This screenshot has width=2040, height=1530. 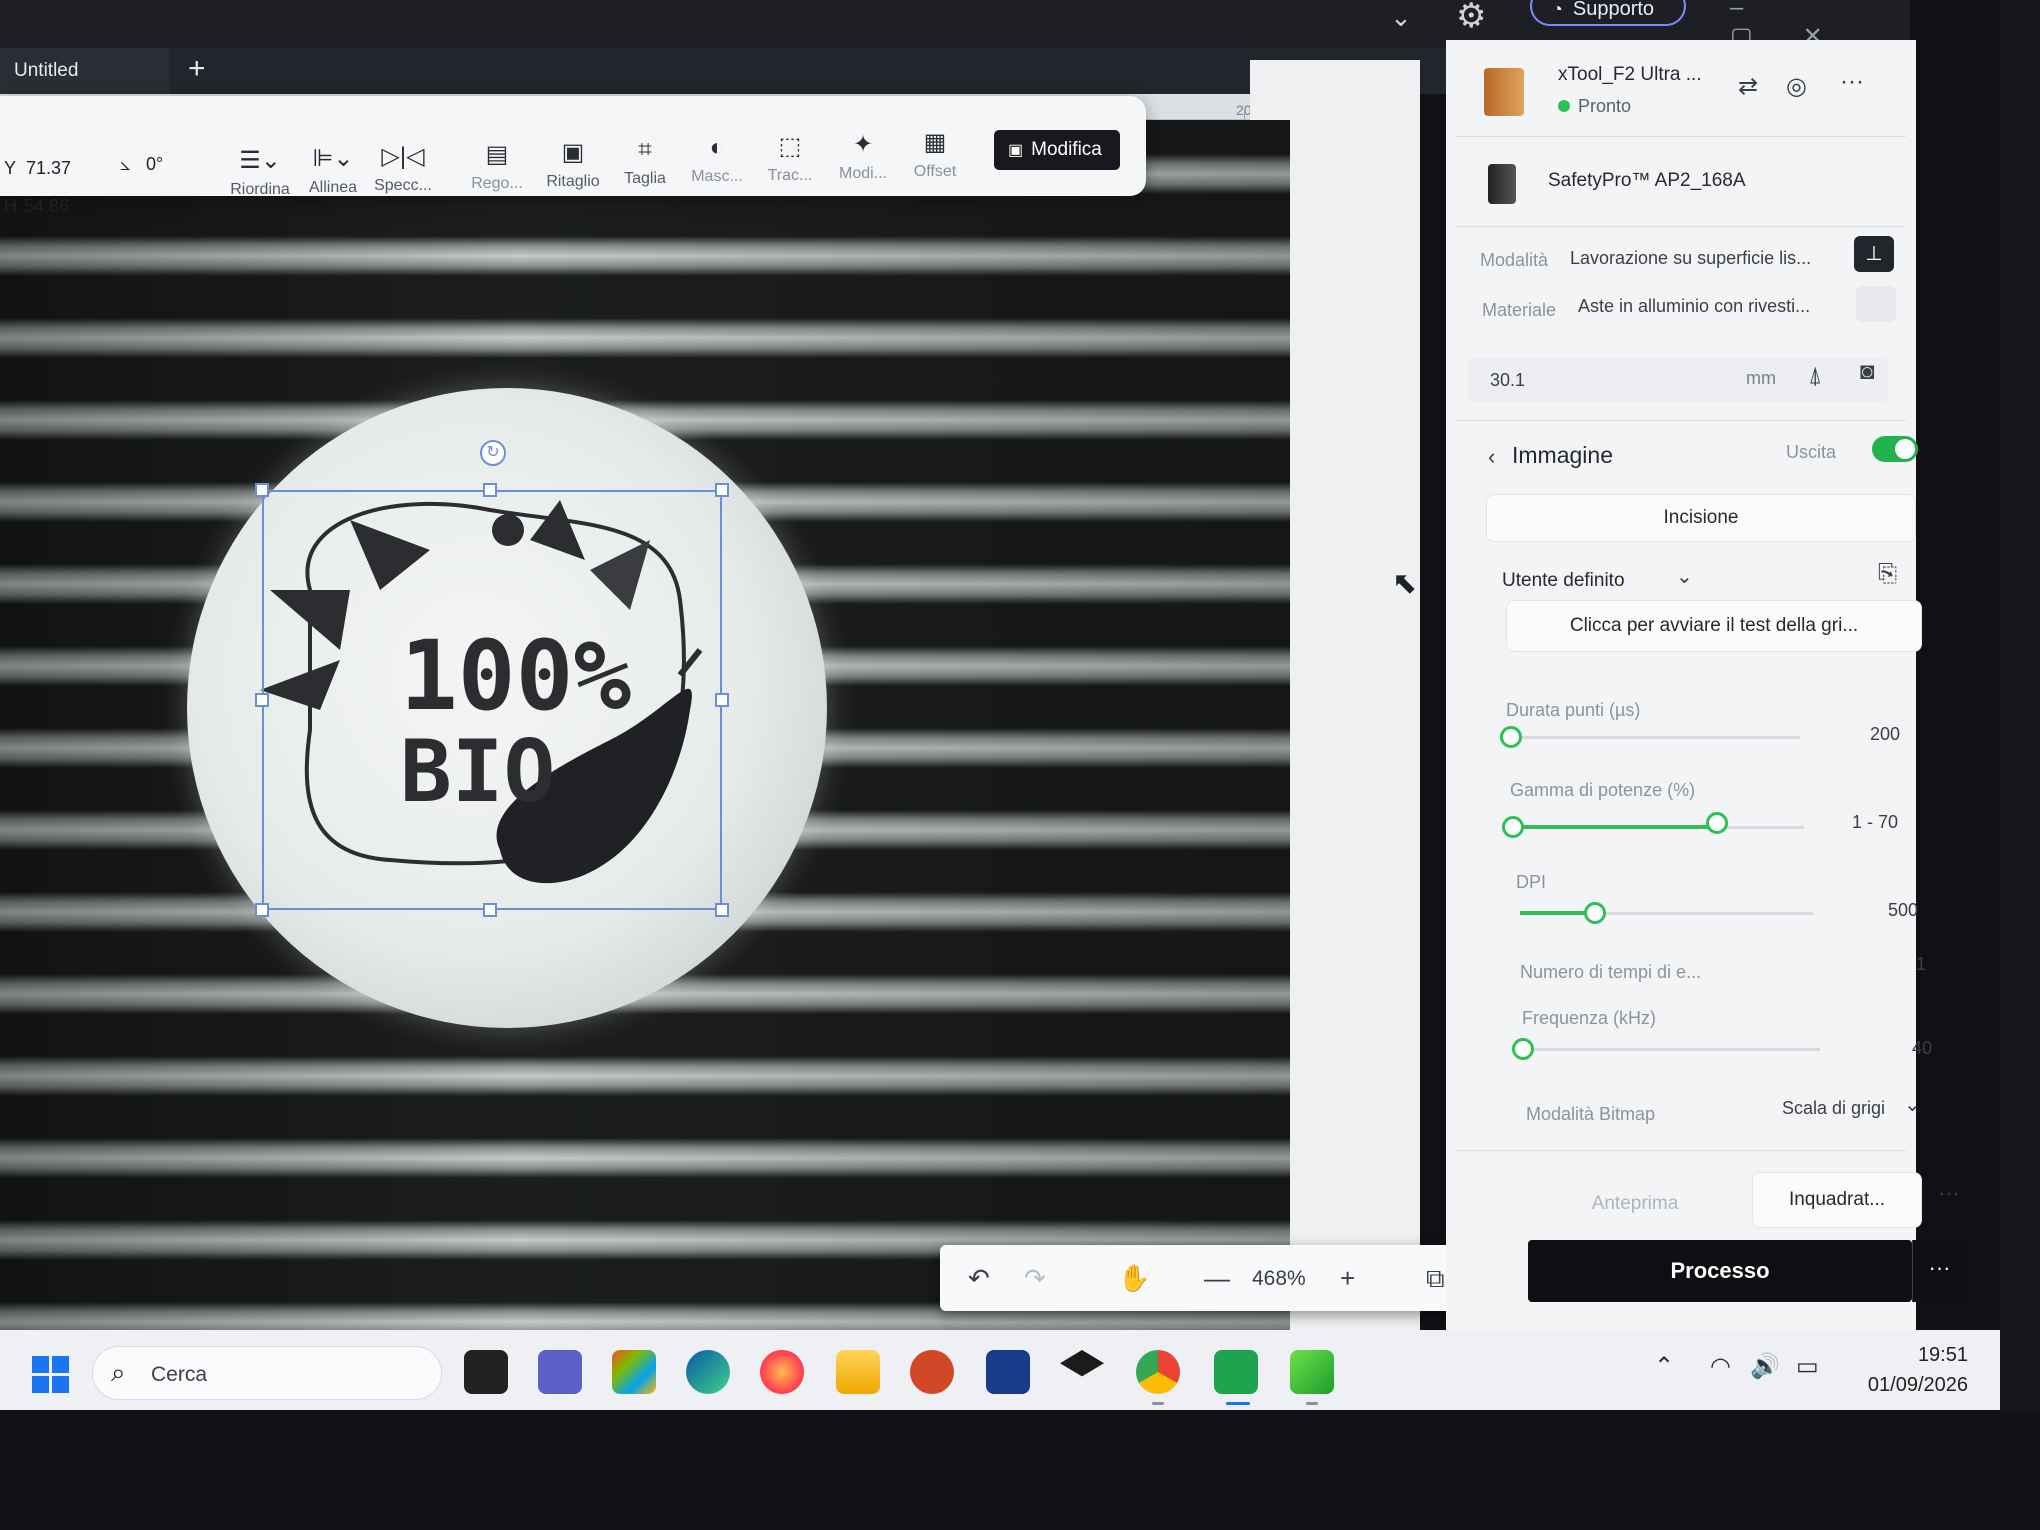 What do you see at coordinates (1852, 82) in the screenshot?
I see `more-icon: ···` at bounding box center [1852, 82].